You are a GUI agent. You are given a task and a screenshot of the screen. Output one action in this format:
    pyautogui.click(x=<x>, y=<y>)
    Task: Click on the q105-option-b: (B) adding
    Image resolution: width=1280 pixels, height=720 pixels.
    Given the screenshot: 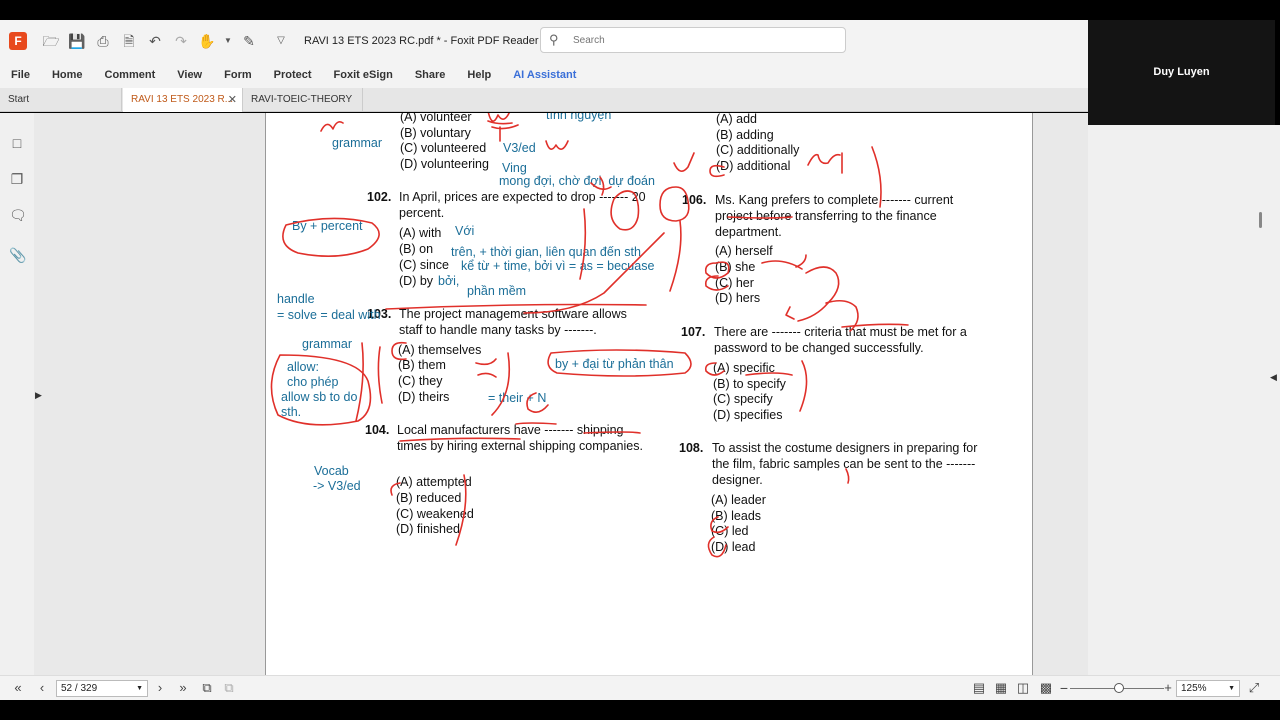 What is the action you would take?
    pyautogui.click(x=745, y=135)
    